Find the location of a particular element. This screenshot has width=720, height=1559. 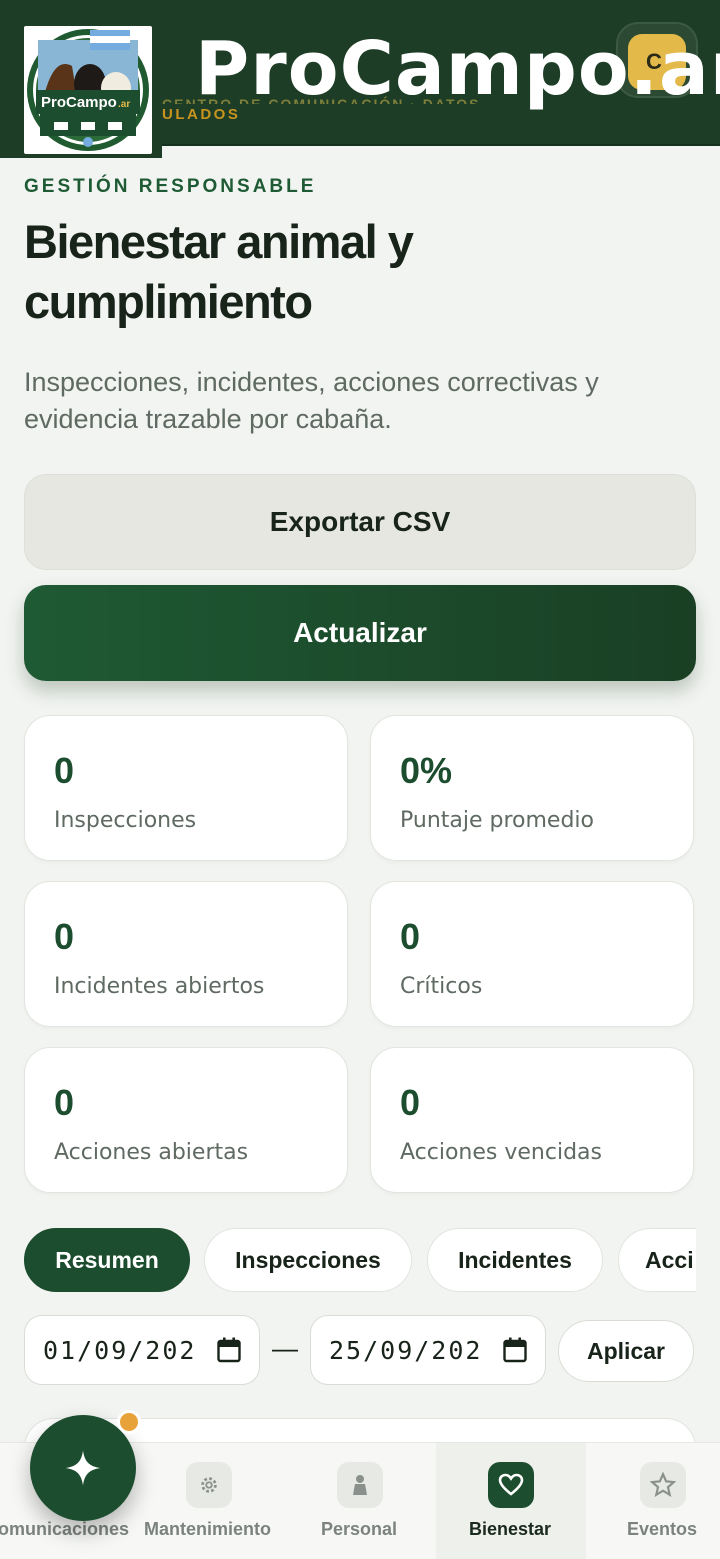

nav-label: omunicaciones is located at coordinates (65, 1529).